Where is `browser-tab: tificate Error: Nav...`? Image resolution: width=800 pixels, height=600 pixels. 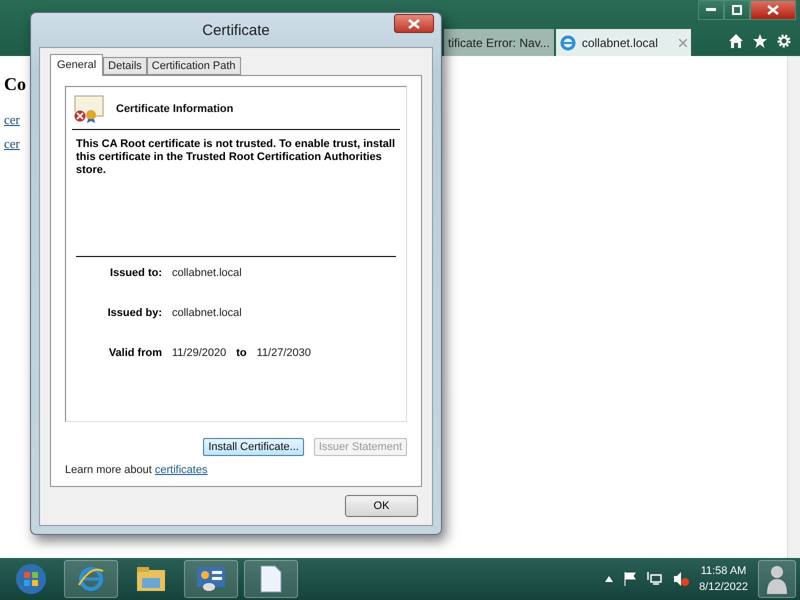 browser-tab: tificate Error: Nav... is located at coordinates (499, 42).